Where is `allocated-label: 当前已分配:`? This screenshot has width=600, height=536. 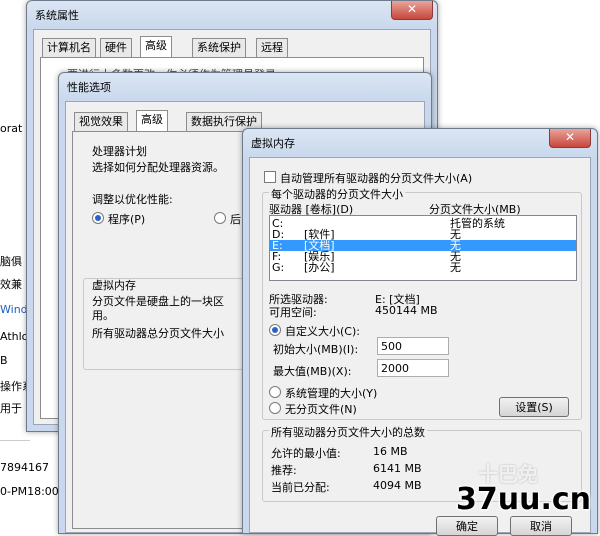
allocated-label: 当前已分配: is located at coordinates (300, 487).